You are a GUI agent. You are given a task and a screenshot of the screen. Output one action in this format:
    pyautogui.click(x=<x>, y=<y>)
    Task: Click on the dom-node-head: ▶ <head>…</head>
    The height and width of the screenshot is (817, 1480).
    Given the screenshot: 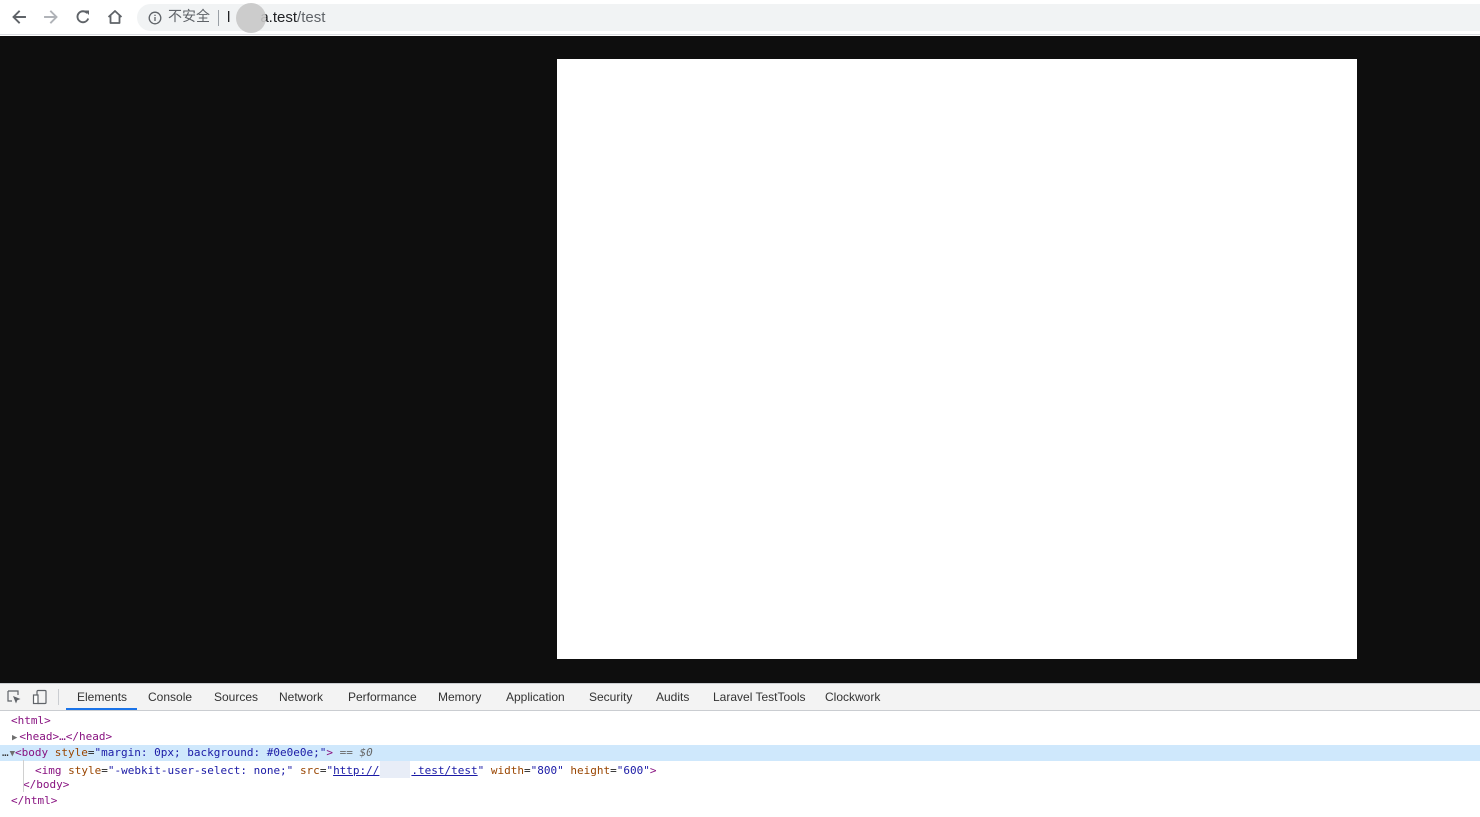 What is the action you would take?
    pyautogui.click(x=740, y=737)
    